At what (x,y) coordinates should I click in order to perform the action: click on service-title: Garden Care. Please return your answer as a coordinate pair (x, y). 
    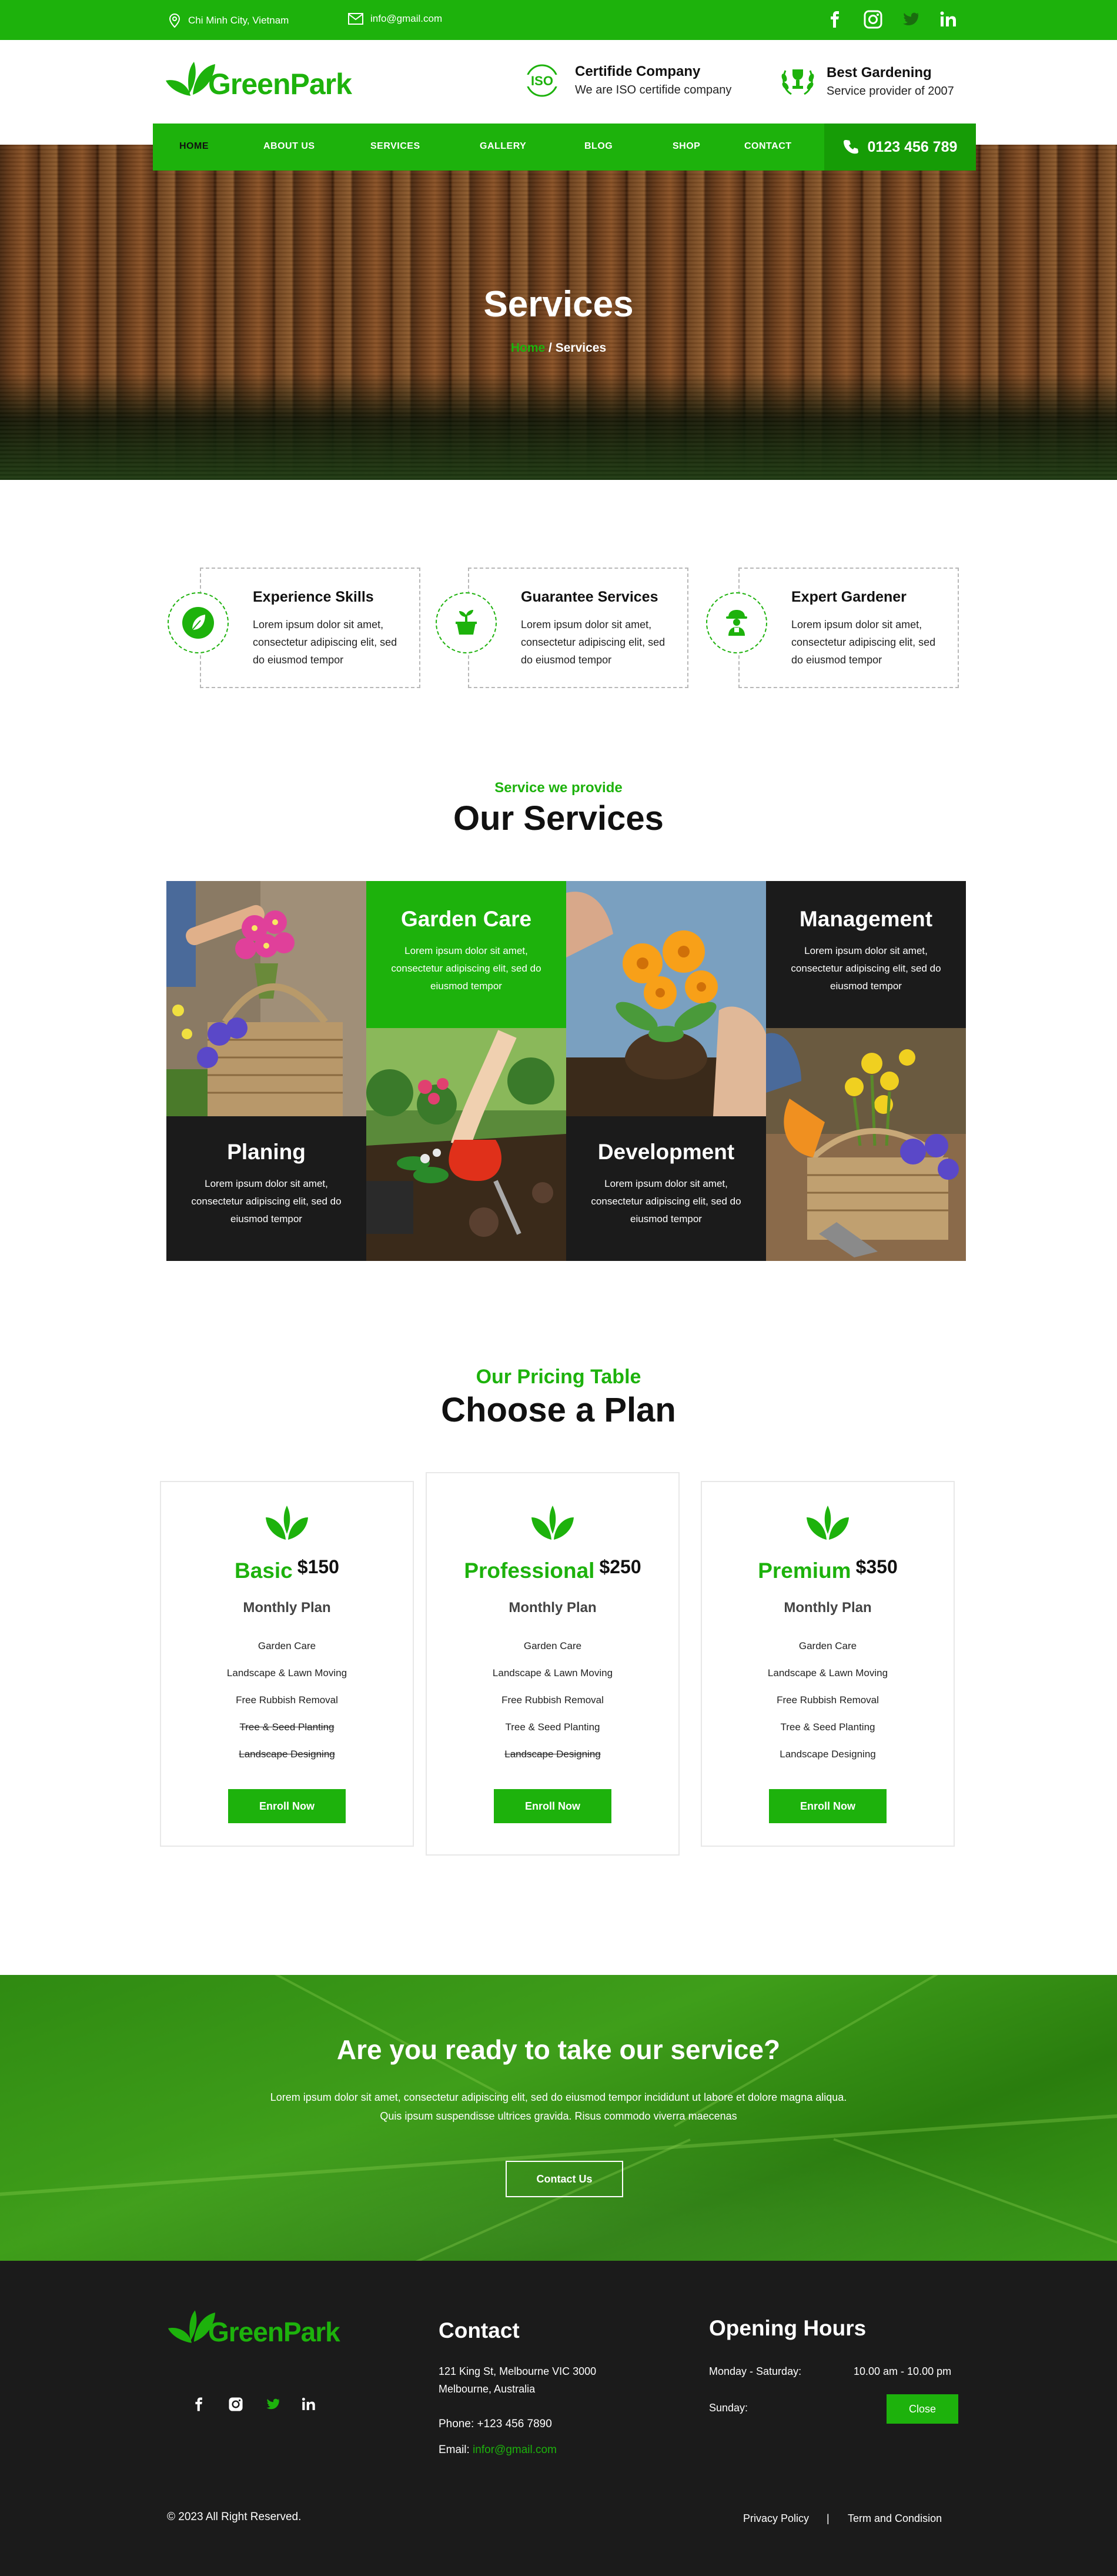
    Looking at the image, I should click on (466, 919).